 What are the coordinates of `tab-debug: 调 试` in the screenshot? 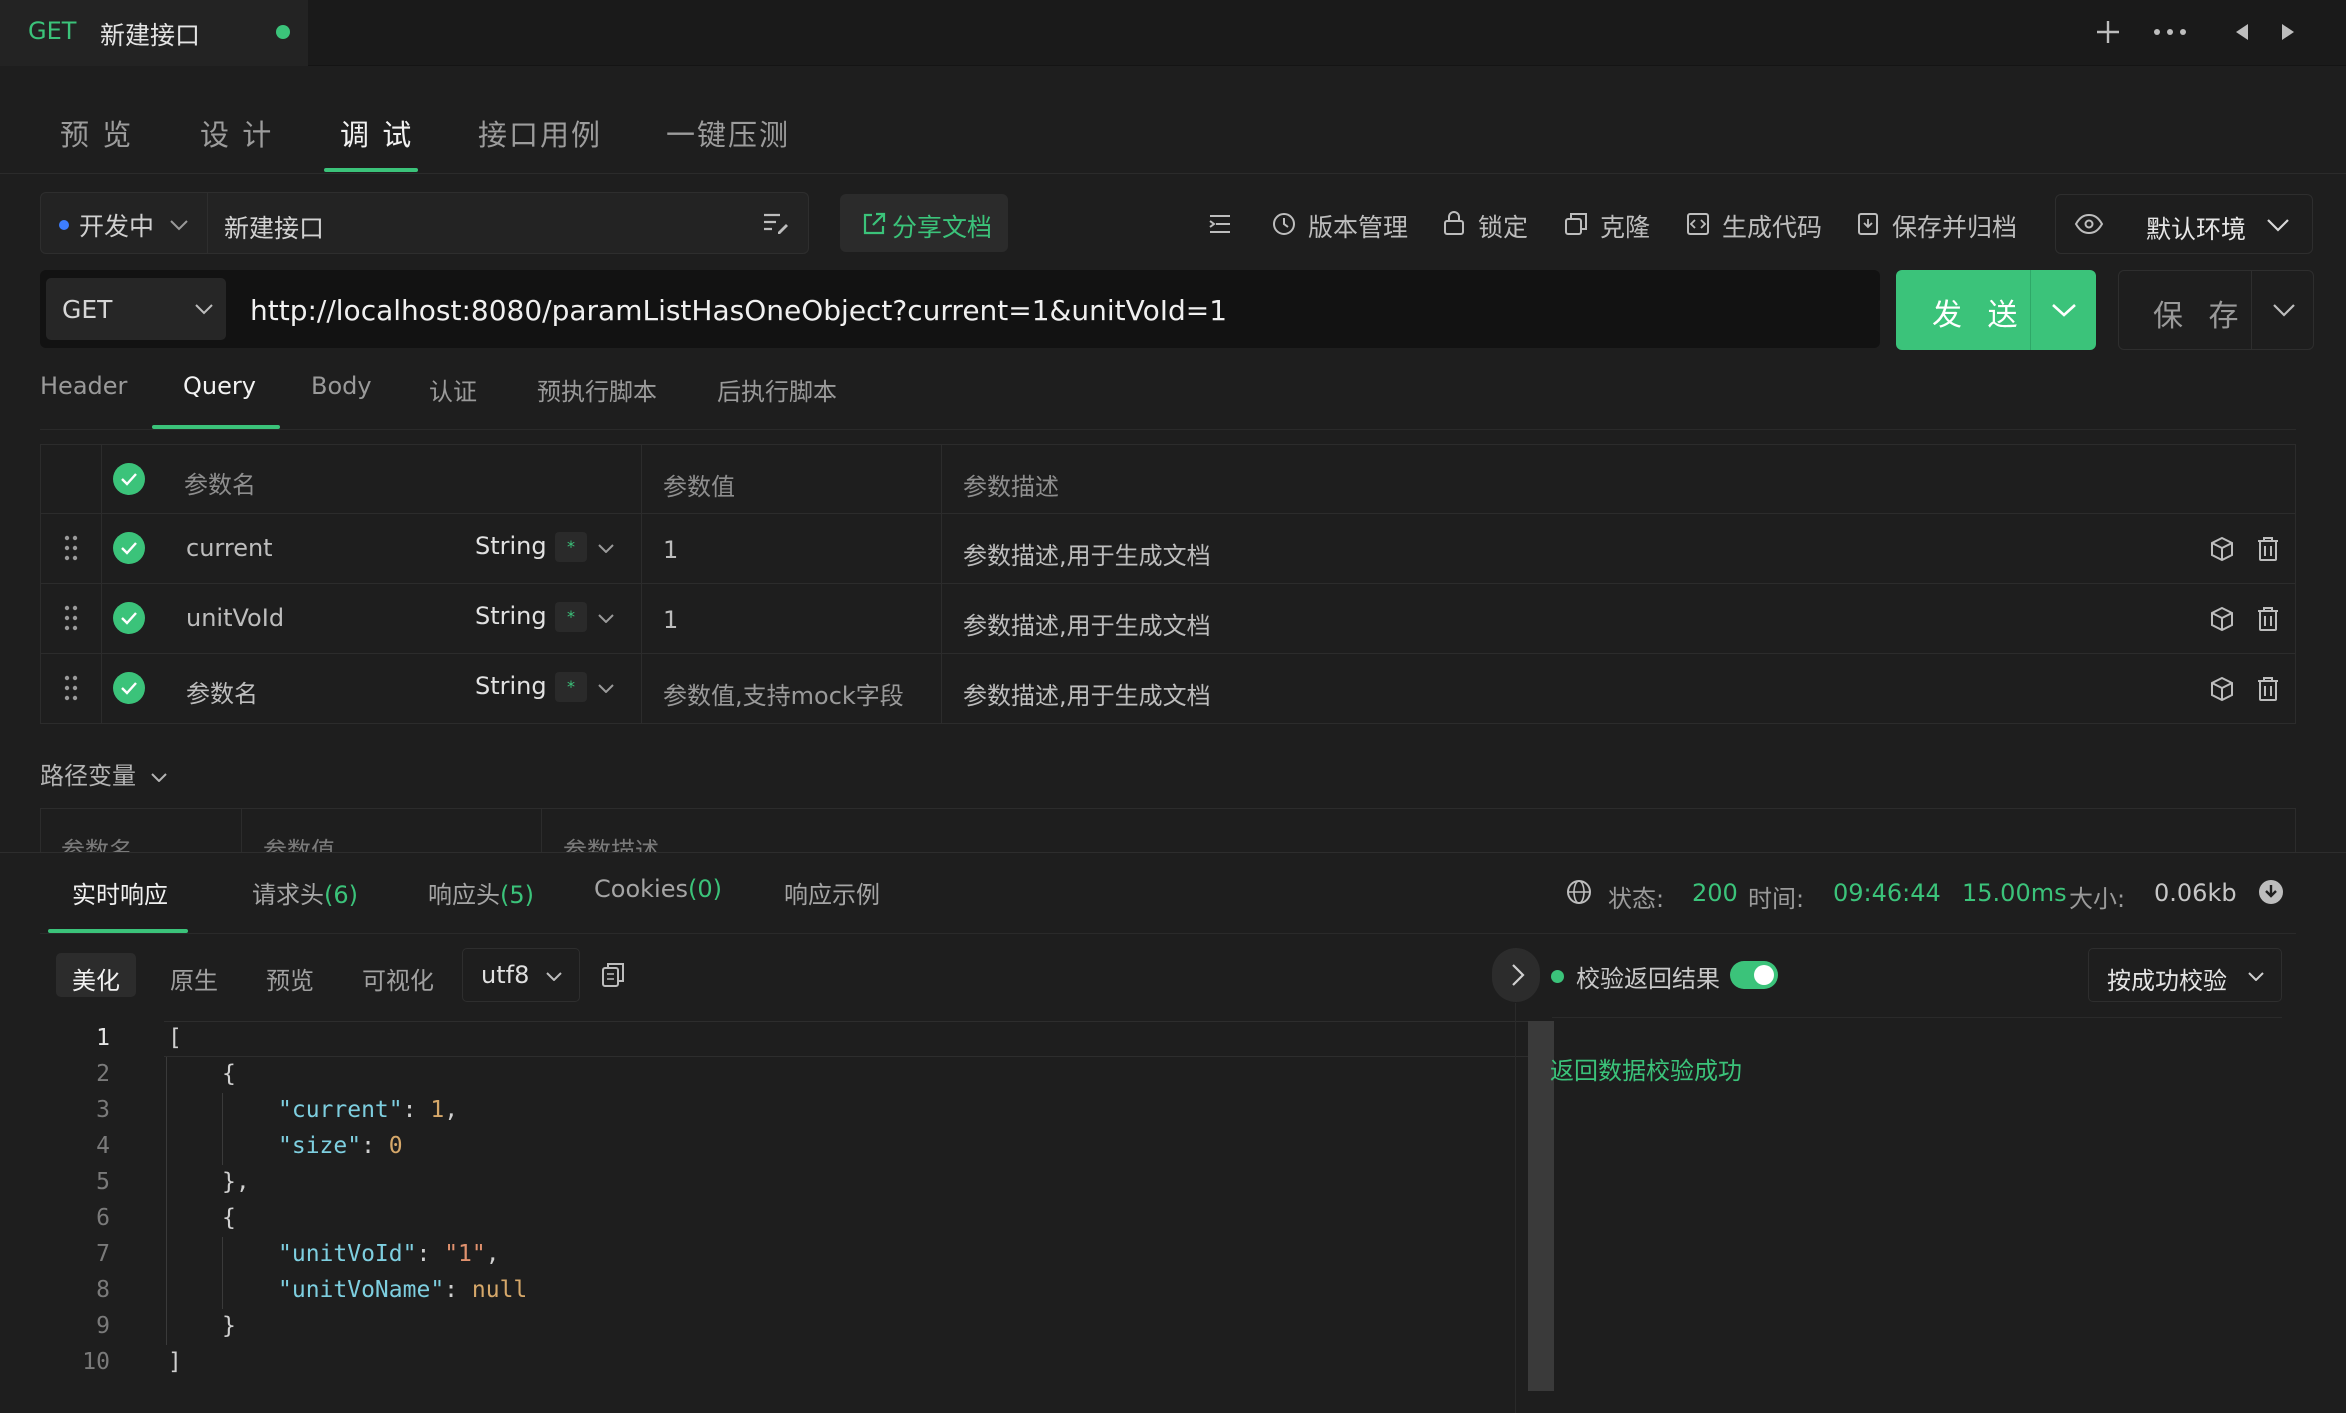 It's located at (376, 133).